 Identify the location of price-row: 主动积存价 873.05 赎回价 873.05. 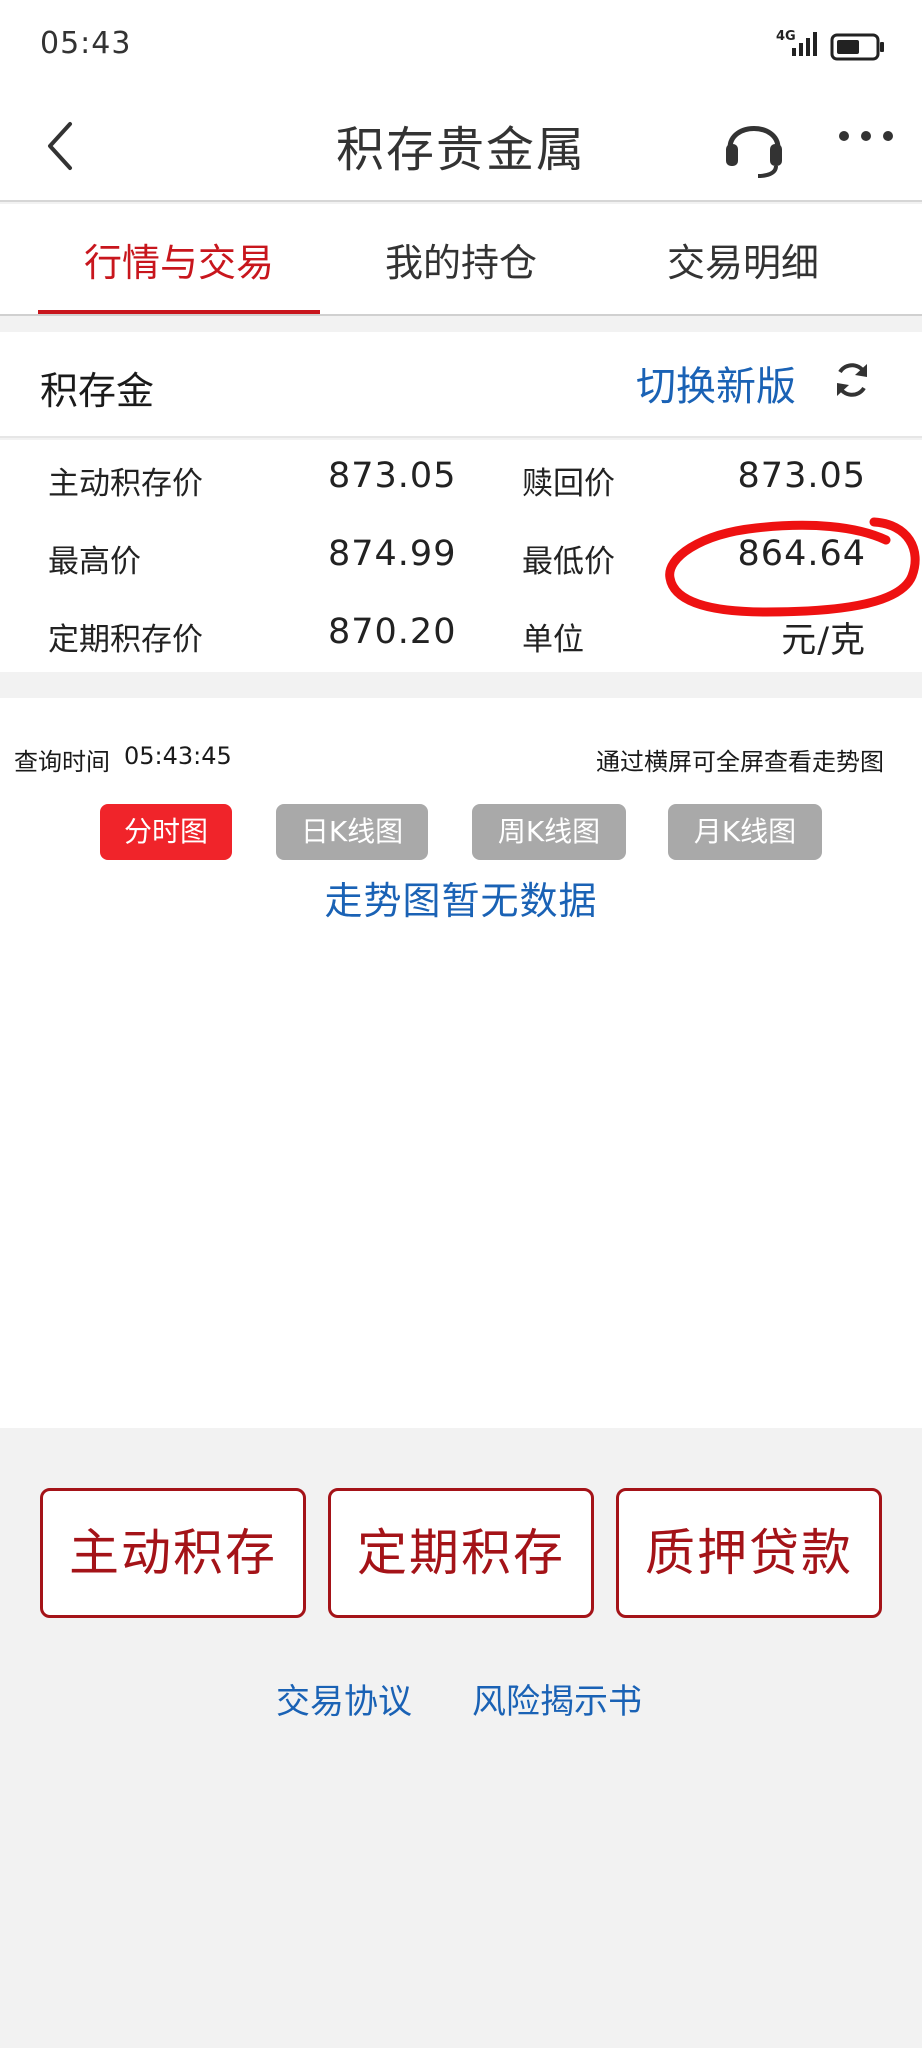
(461, 483).